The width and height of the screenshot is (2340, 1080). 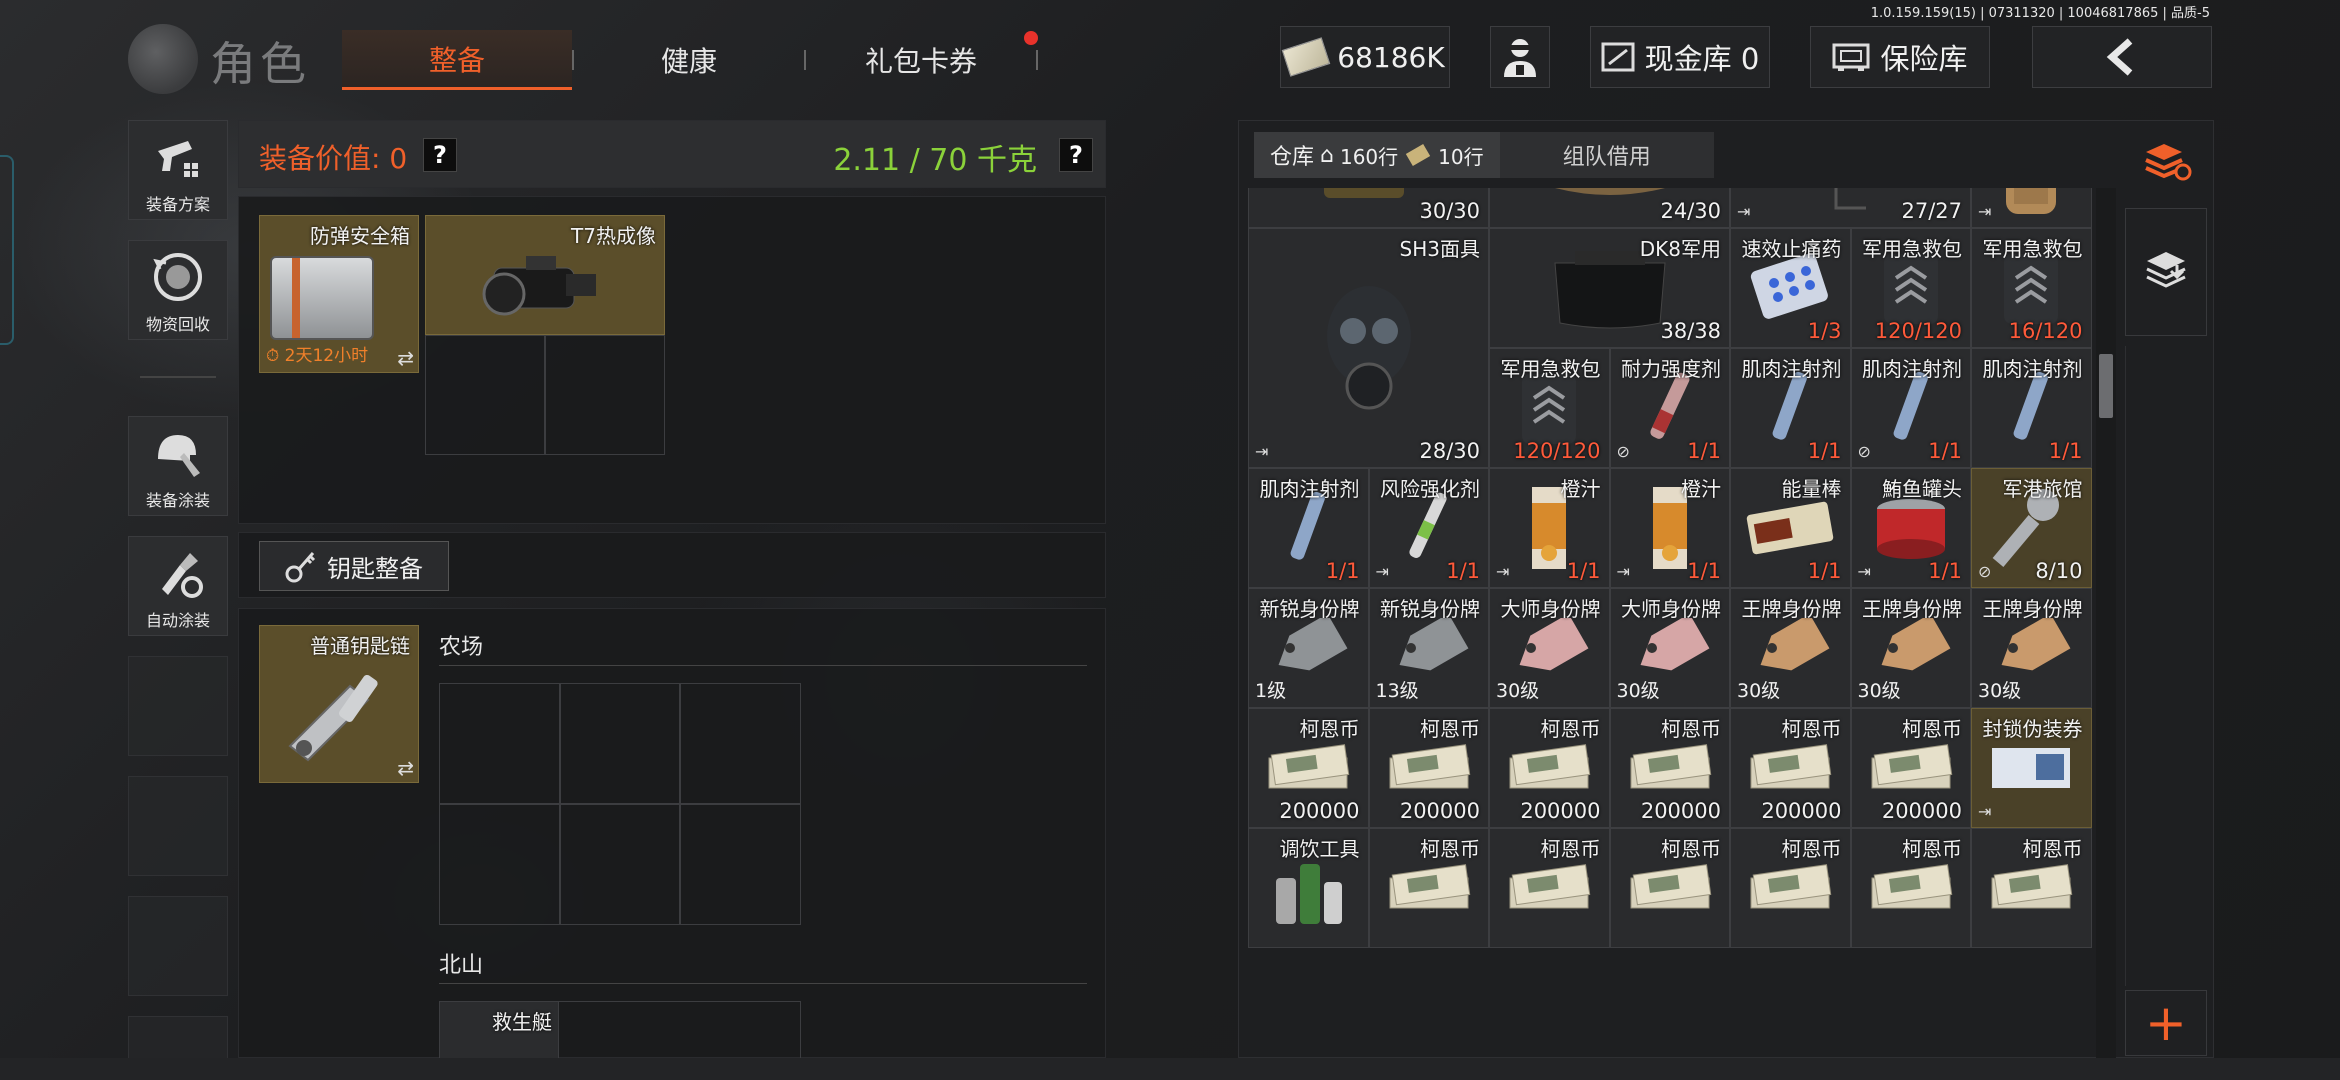 What do you see at coordinates (499, 1031) in the screenshot?
I see `lifeboat-key-slot: 救生艇` at bounding box center [499, 1031].